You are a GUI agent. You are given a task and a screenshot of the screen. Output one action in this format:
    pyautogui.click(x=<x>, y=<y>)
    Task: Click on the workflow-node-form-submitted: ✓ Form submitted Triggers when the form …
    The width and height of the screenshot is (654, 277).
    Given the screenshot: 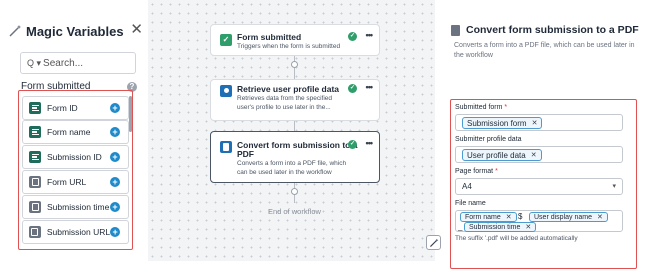 What is the action you would take?
    pyautogui.click(x=295, y=40)
    